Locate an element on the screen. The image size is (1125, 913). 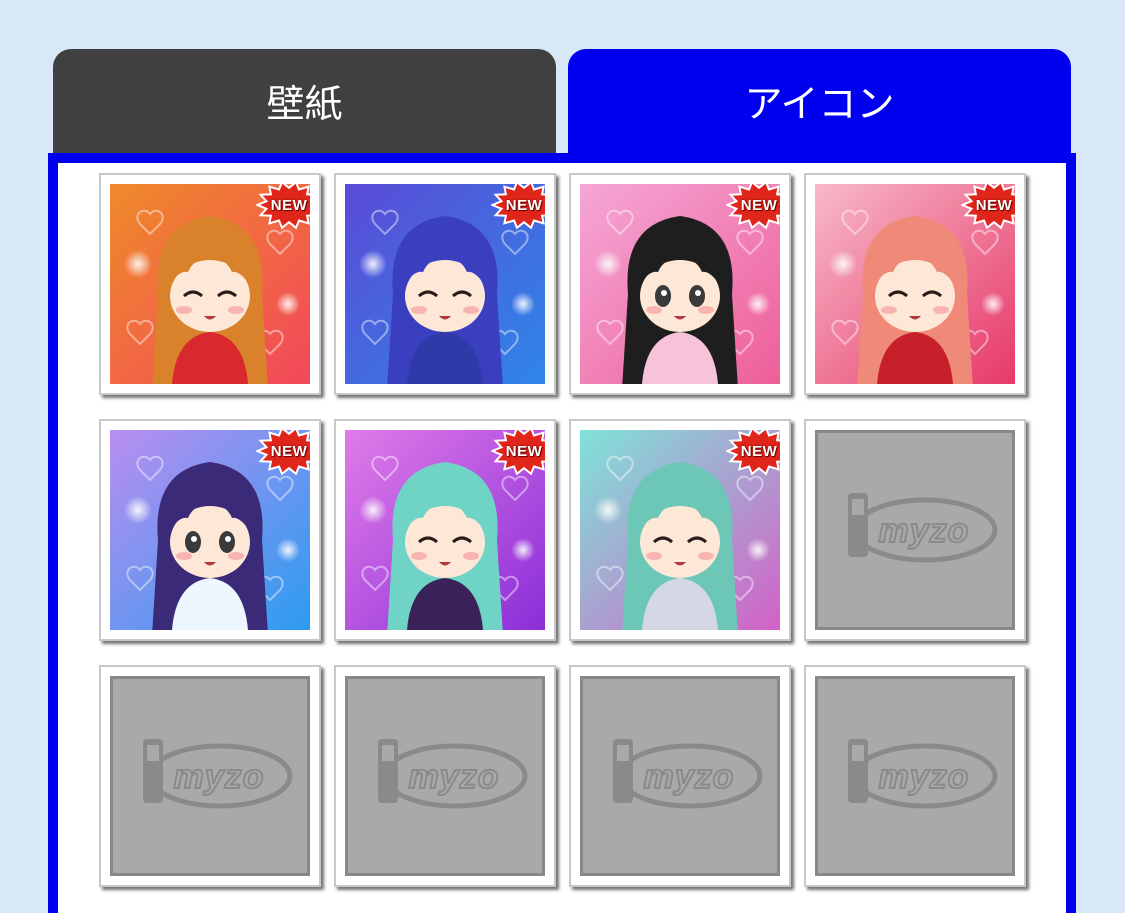
tab-wallpaper: 壁紙 is located at coordinates (304, 104).